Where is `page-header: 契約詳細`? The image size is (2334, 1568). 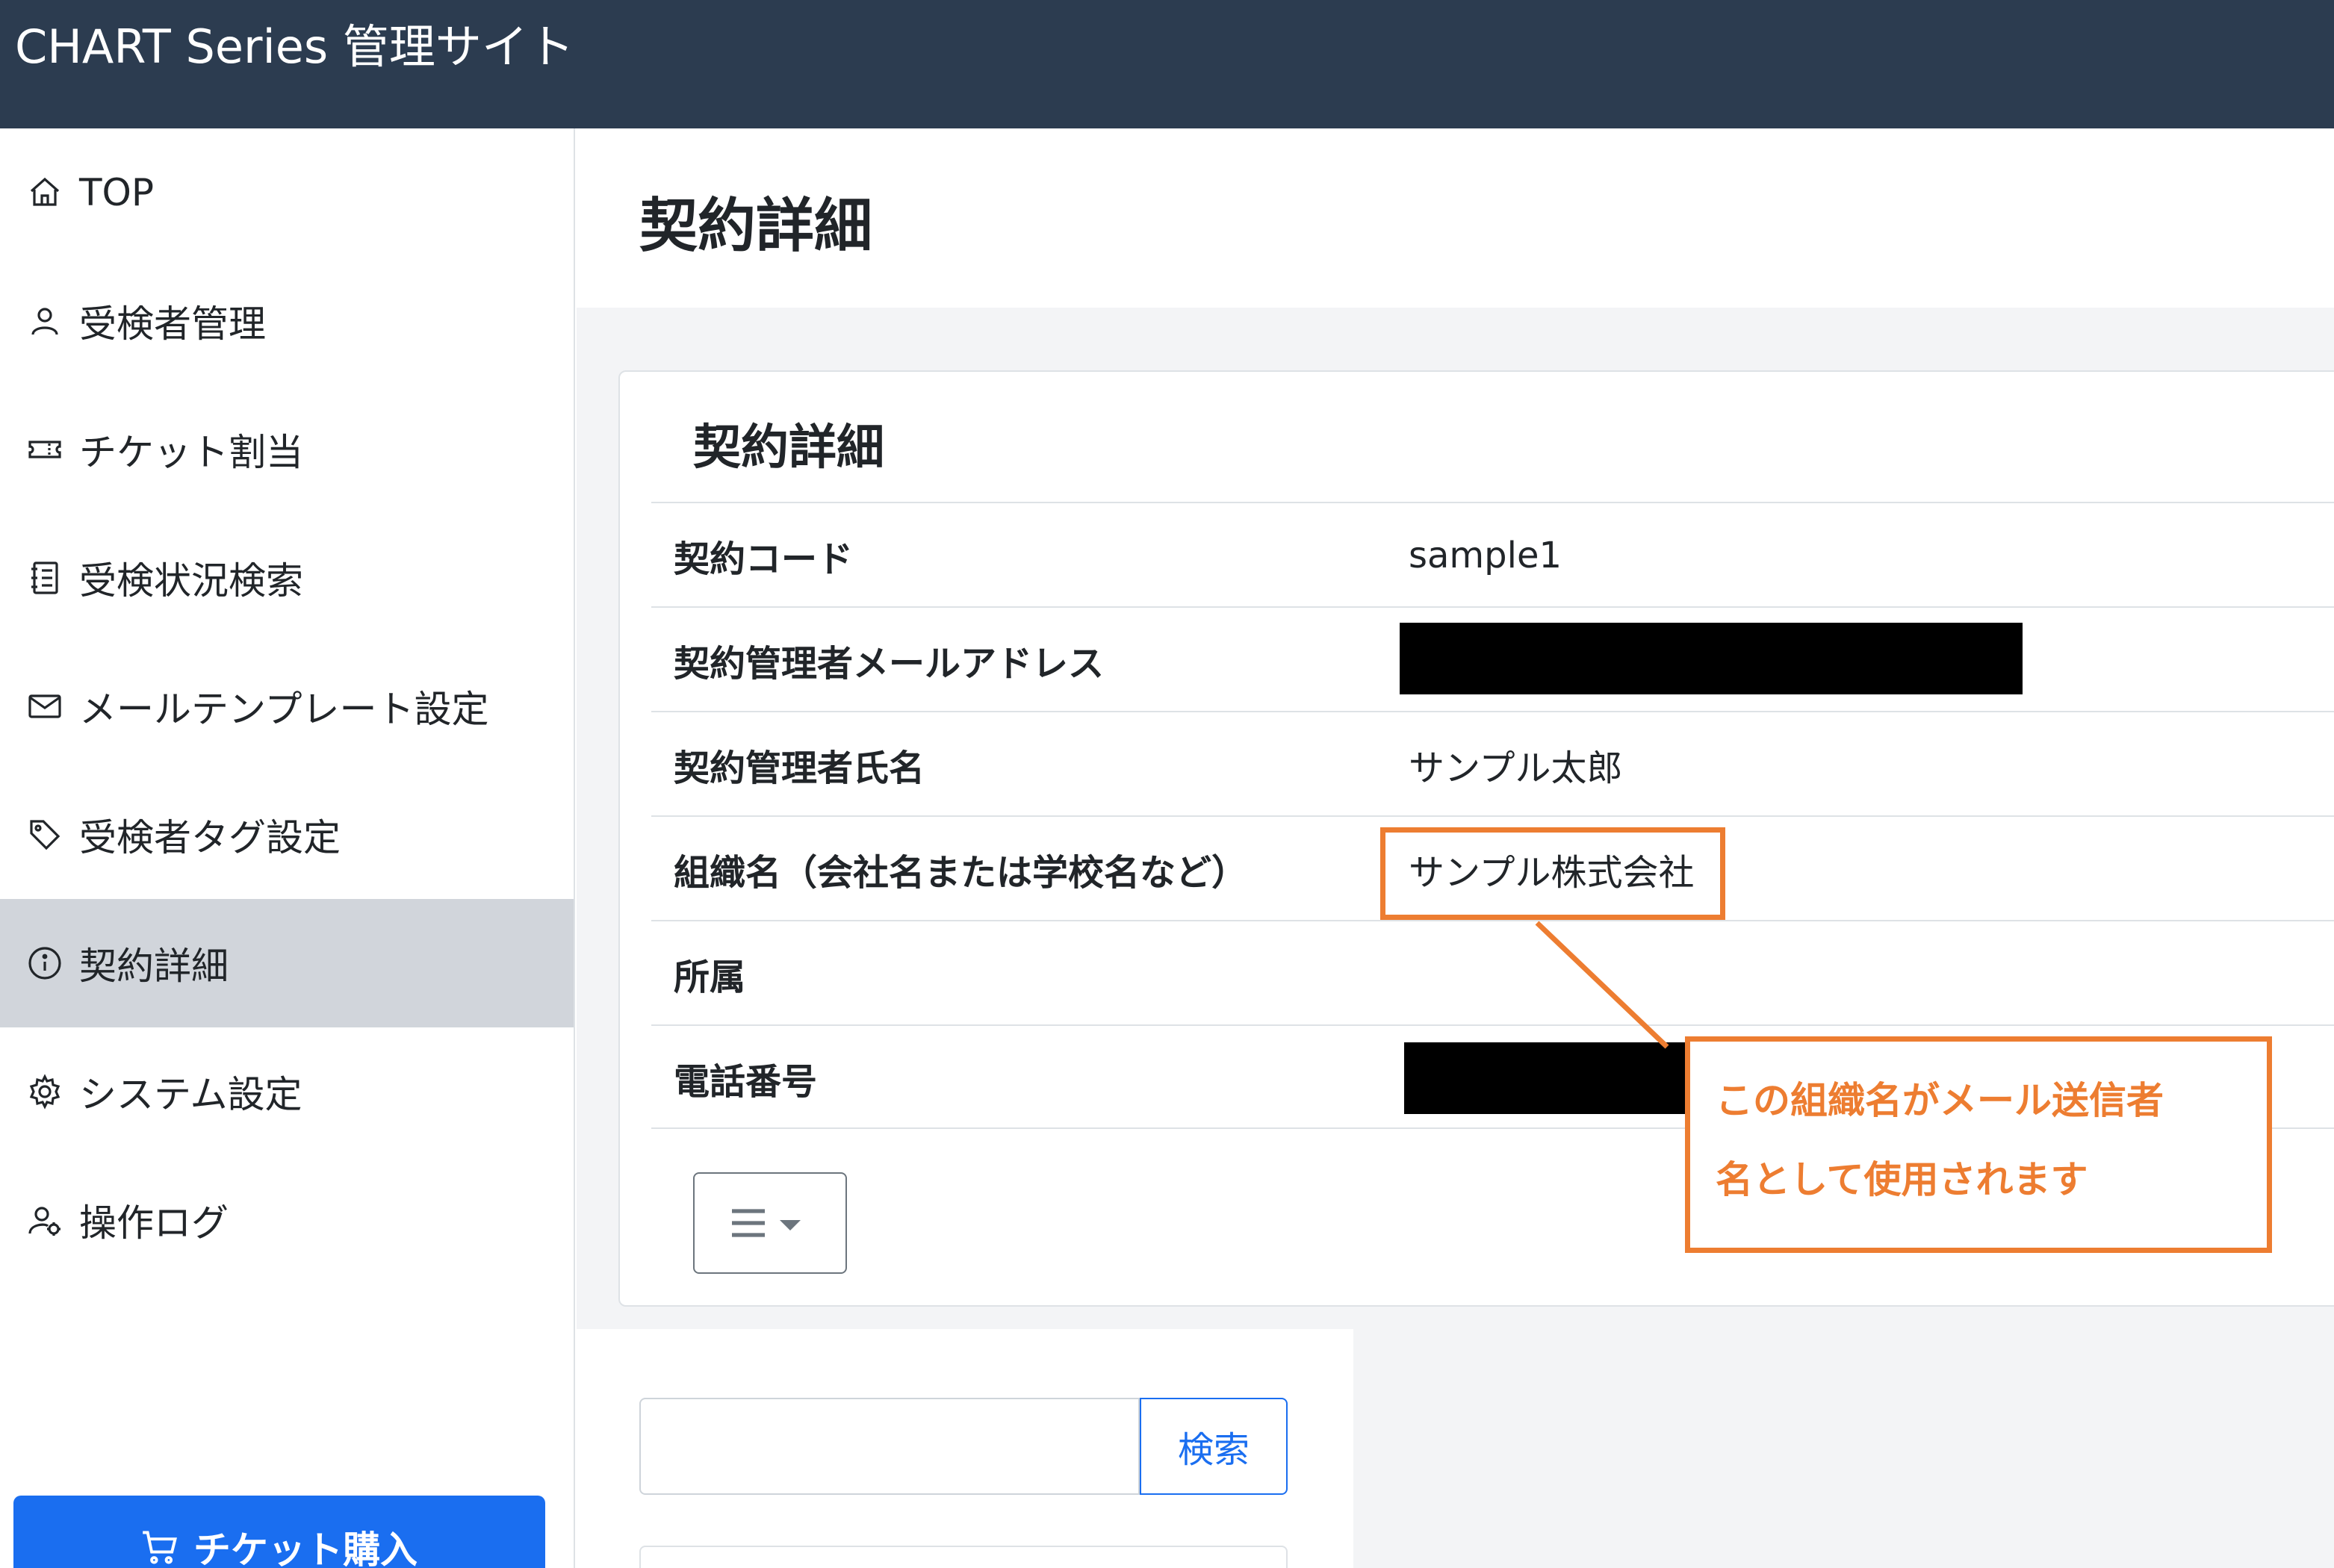 page-header: 契約詳細 is located at coordinates (1455, 218).